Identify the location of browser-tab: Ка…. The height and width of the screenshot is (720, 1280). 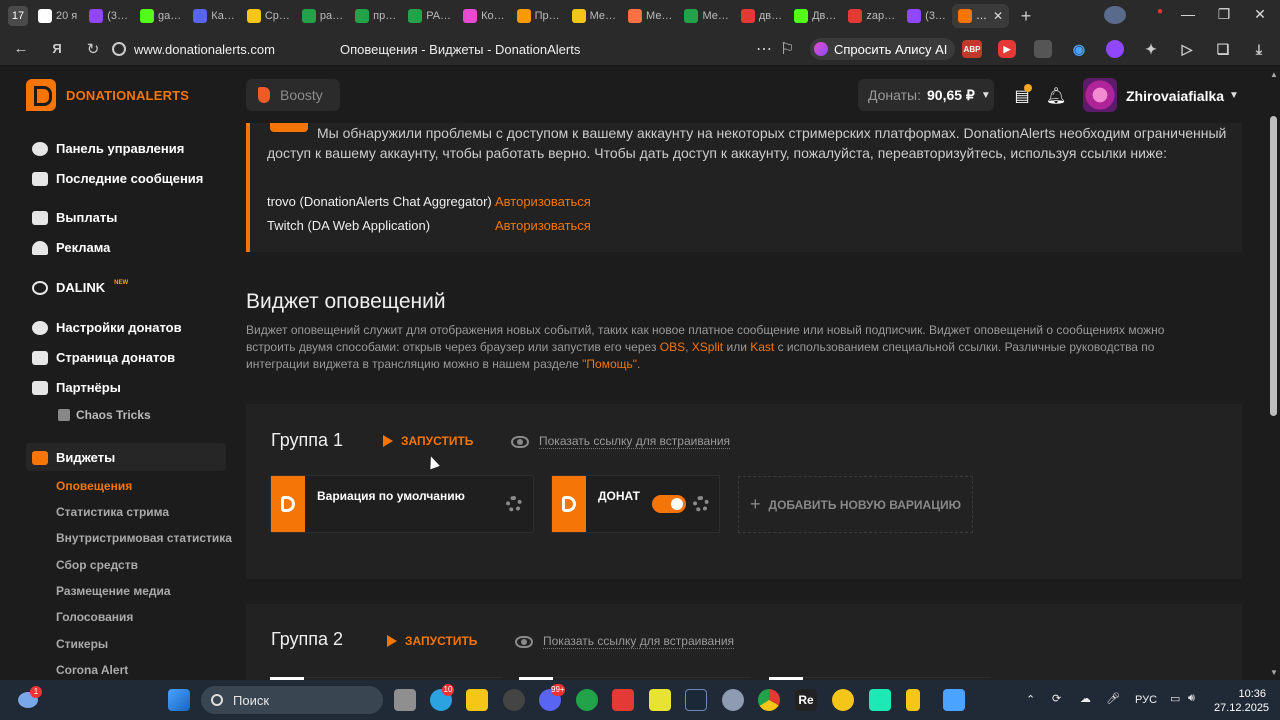
(214, 16).